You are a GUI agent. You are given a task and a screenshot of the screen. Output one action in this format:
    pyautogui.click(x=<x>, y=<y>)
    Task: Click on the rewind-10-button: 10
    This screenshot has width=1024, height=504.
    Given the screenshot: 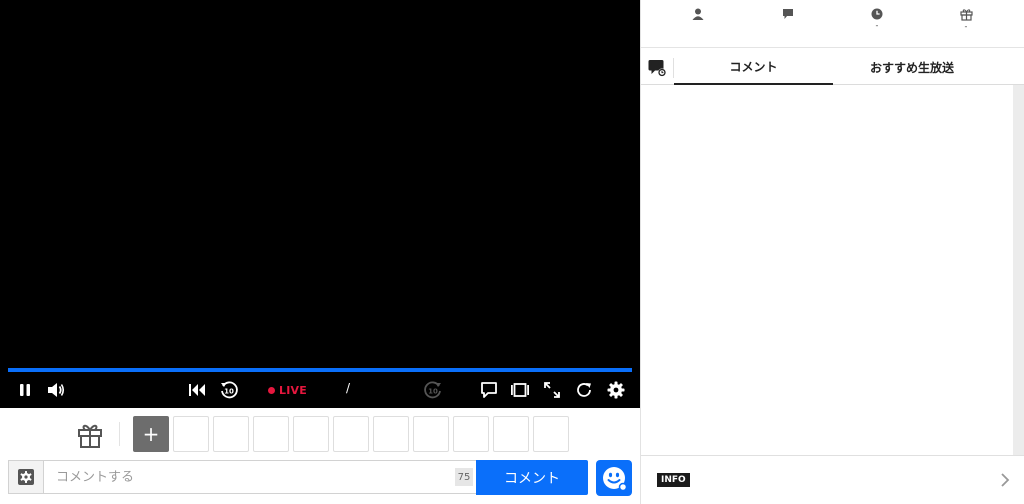 What is the action you would take?
    pyautogui.click(x=229, y=390)
    